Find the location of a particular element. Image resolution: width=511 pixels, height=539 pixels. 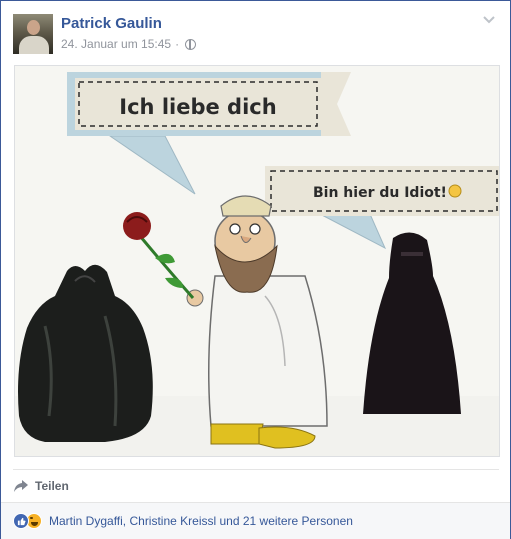

globe-icon is located at coordinates (191, 44).